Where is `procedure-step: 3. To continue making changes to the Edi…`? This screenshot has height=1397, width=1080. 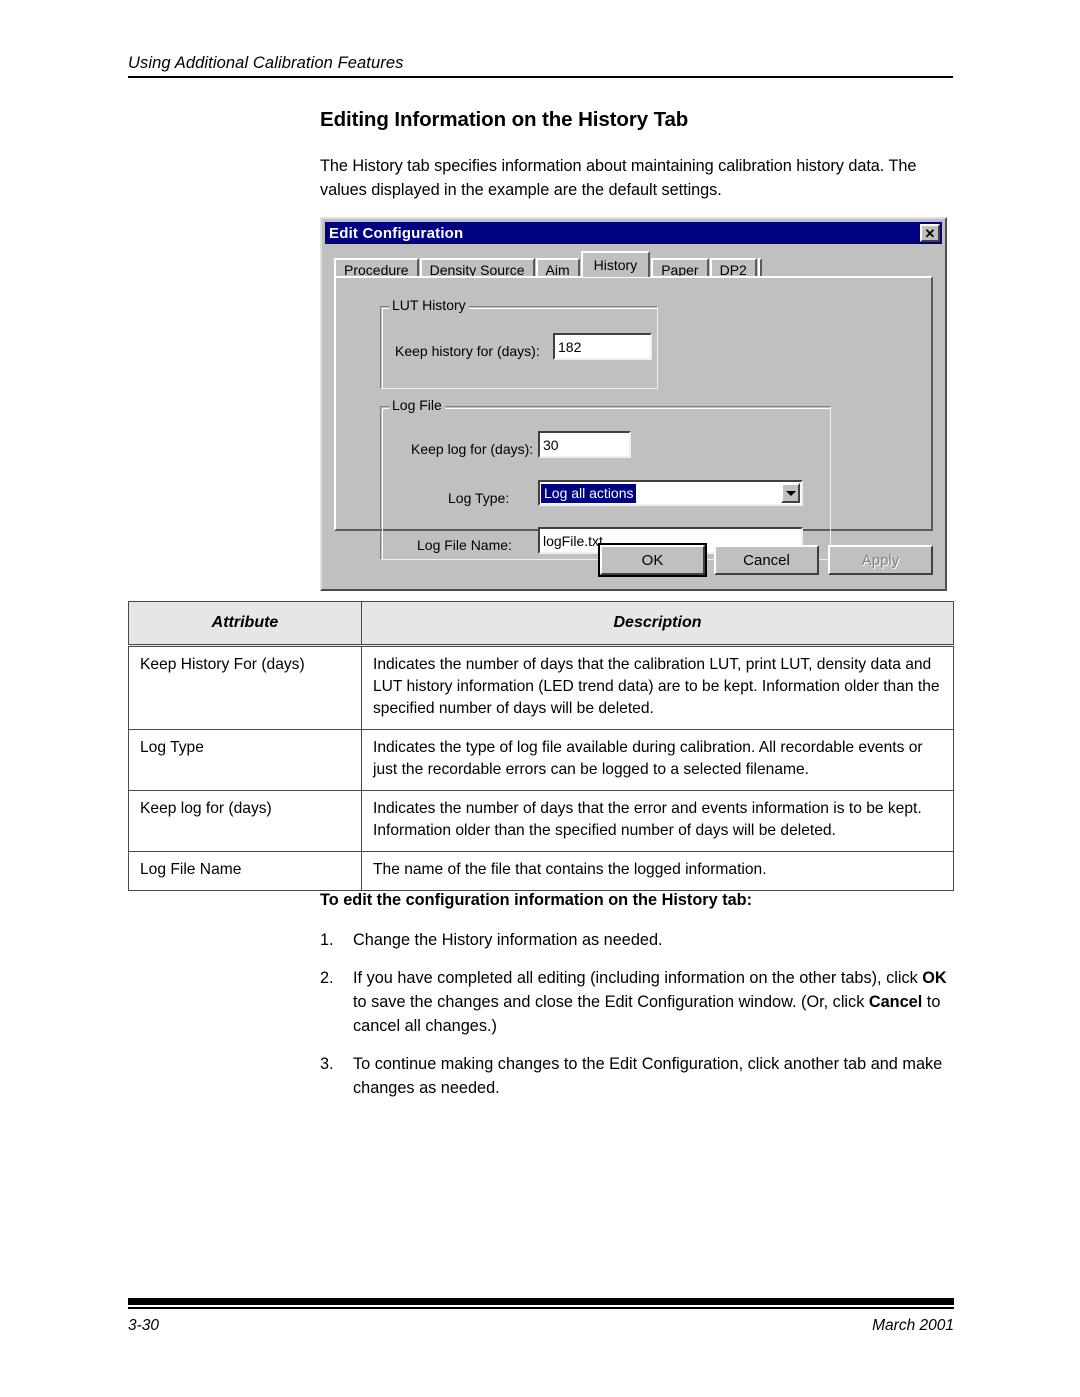
procedure-step: 3. To continue making changes to the Edi… is located at coordinates (640, 1076).